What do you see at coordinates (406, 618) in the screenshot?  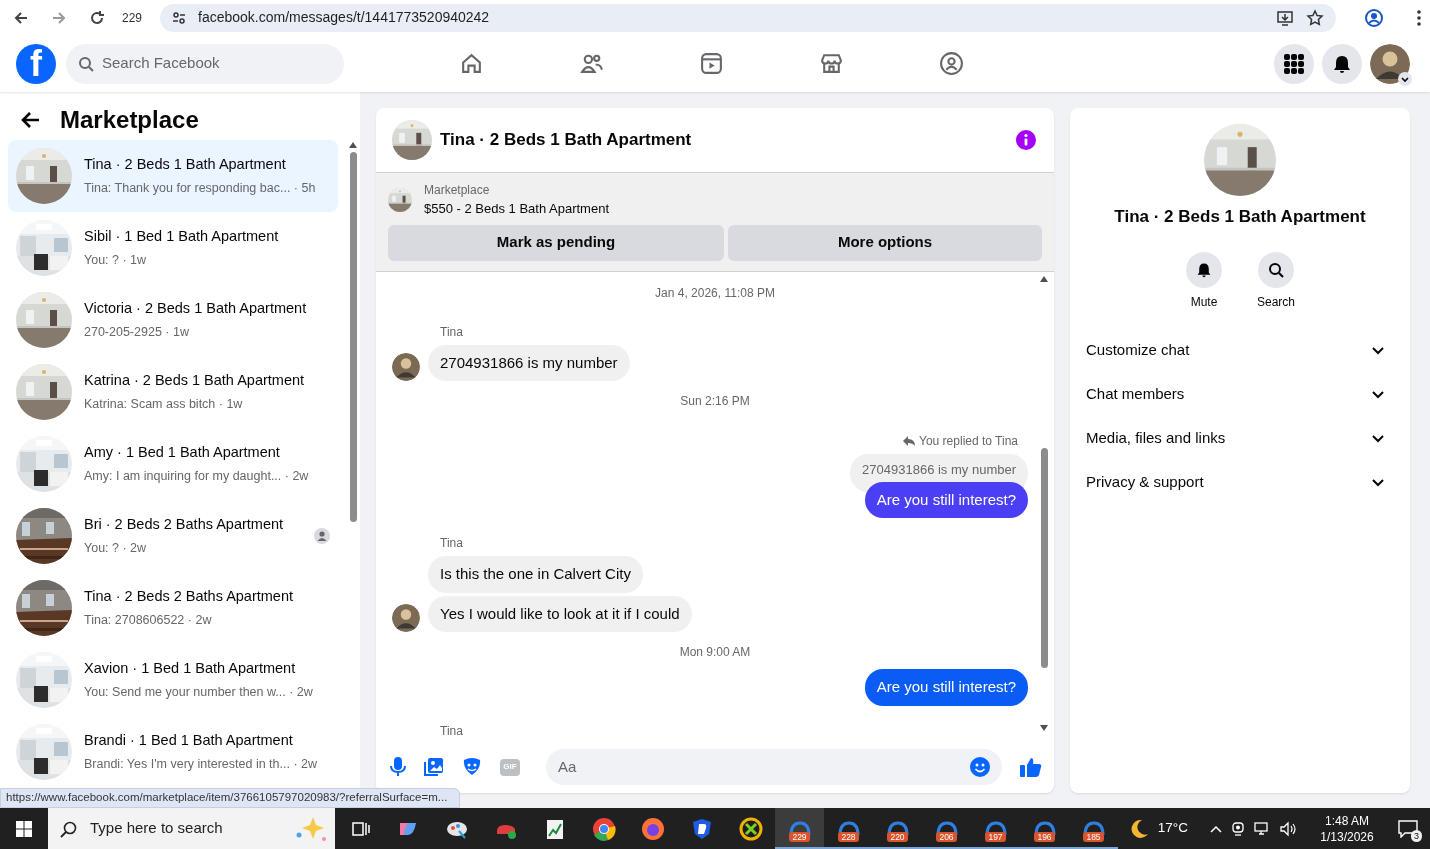 I see `avatar` at bounding box center [406, 618].